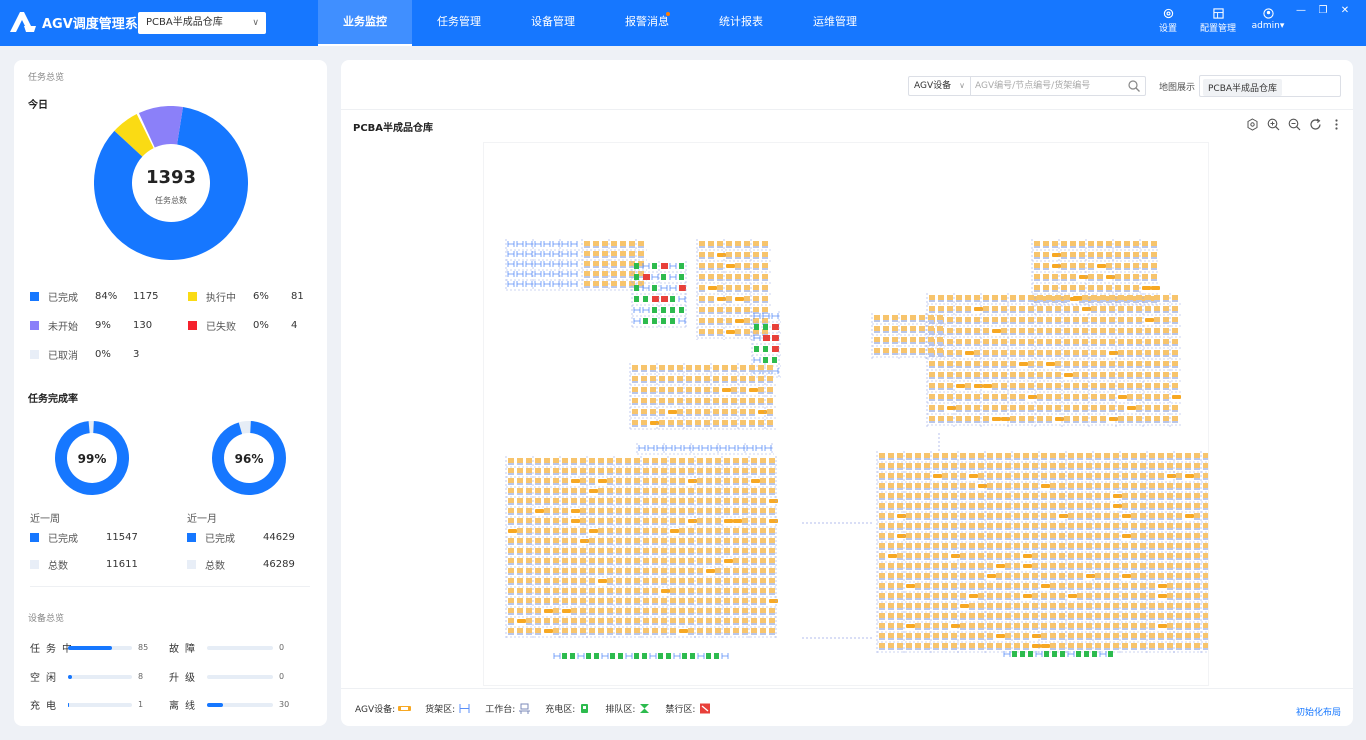  I want to click on map-display-select: PCBA半成品仓库, so click(1270, 86).